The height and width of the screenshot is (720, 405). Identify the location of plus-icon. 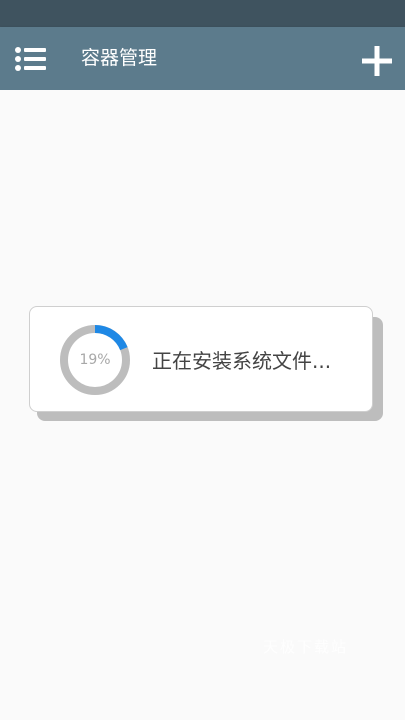
(377, 61).